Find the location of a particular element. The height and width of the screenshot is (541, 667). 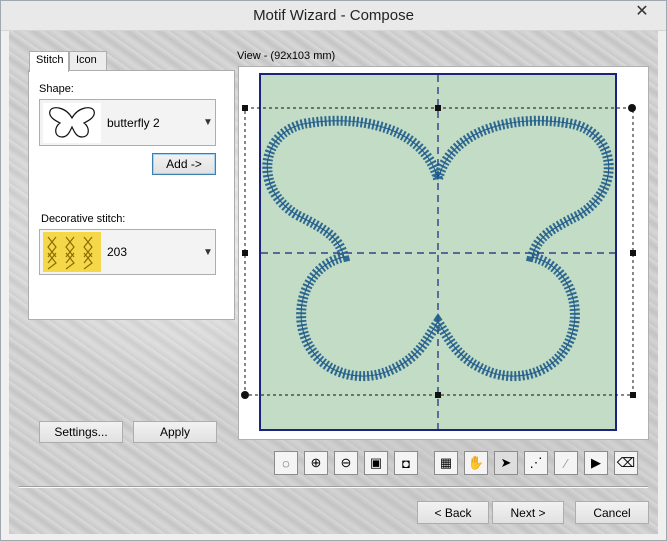

select-arrow-icon: ➤ is located at coordinates (506, 463).